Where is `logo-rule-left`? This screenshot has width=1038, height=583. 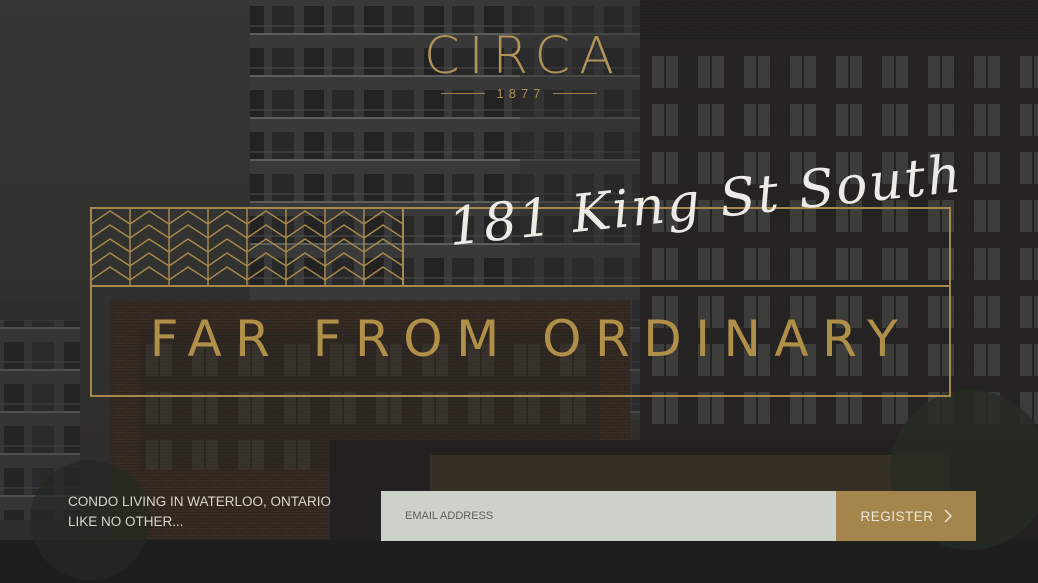 logo-rule-left is located at coordinates (462, 93).